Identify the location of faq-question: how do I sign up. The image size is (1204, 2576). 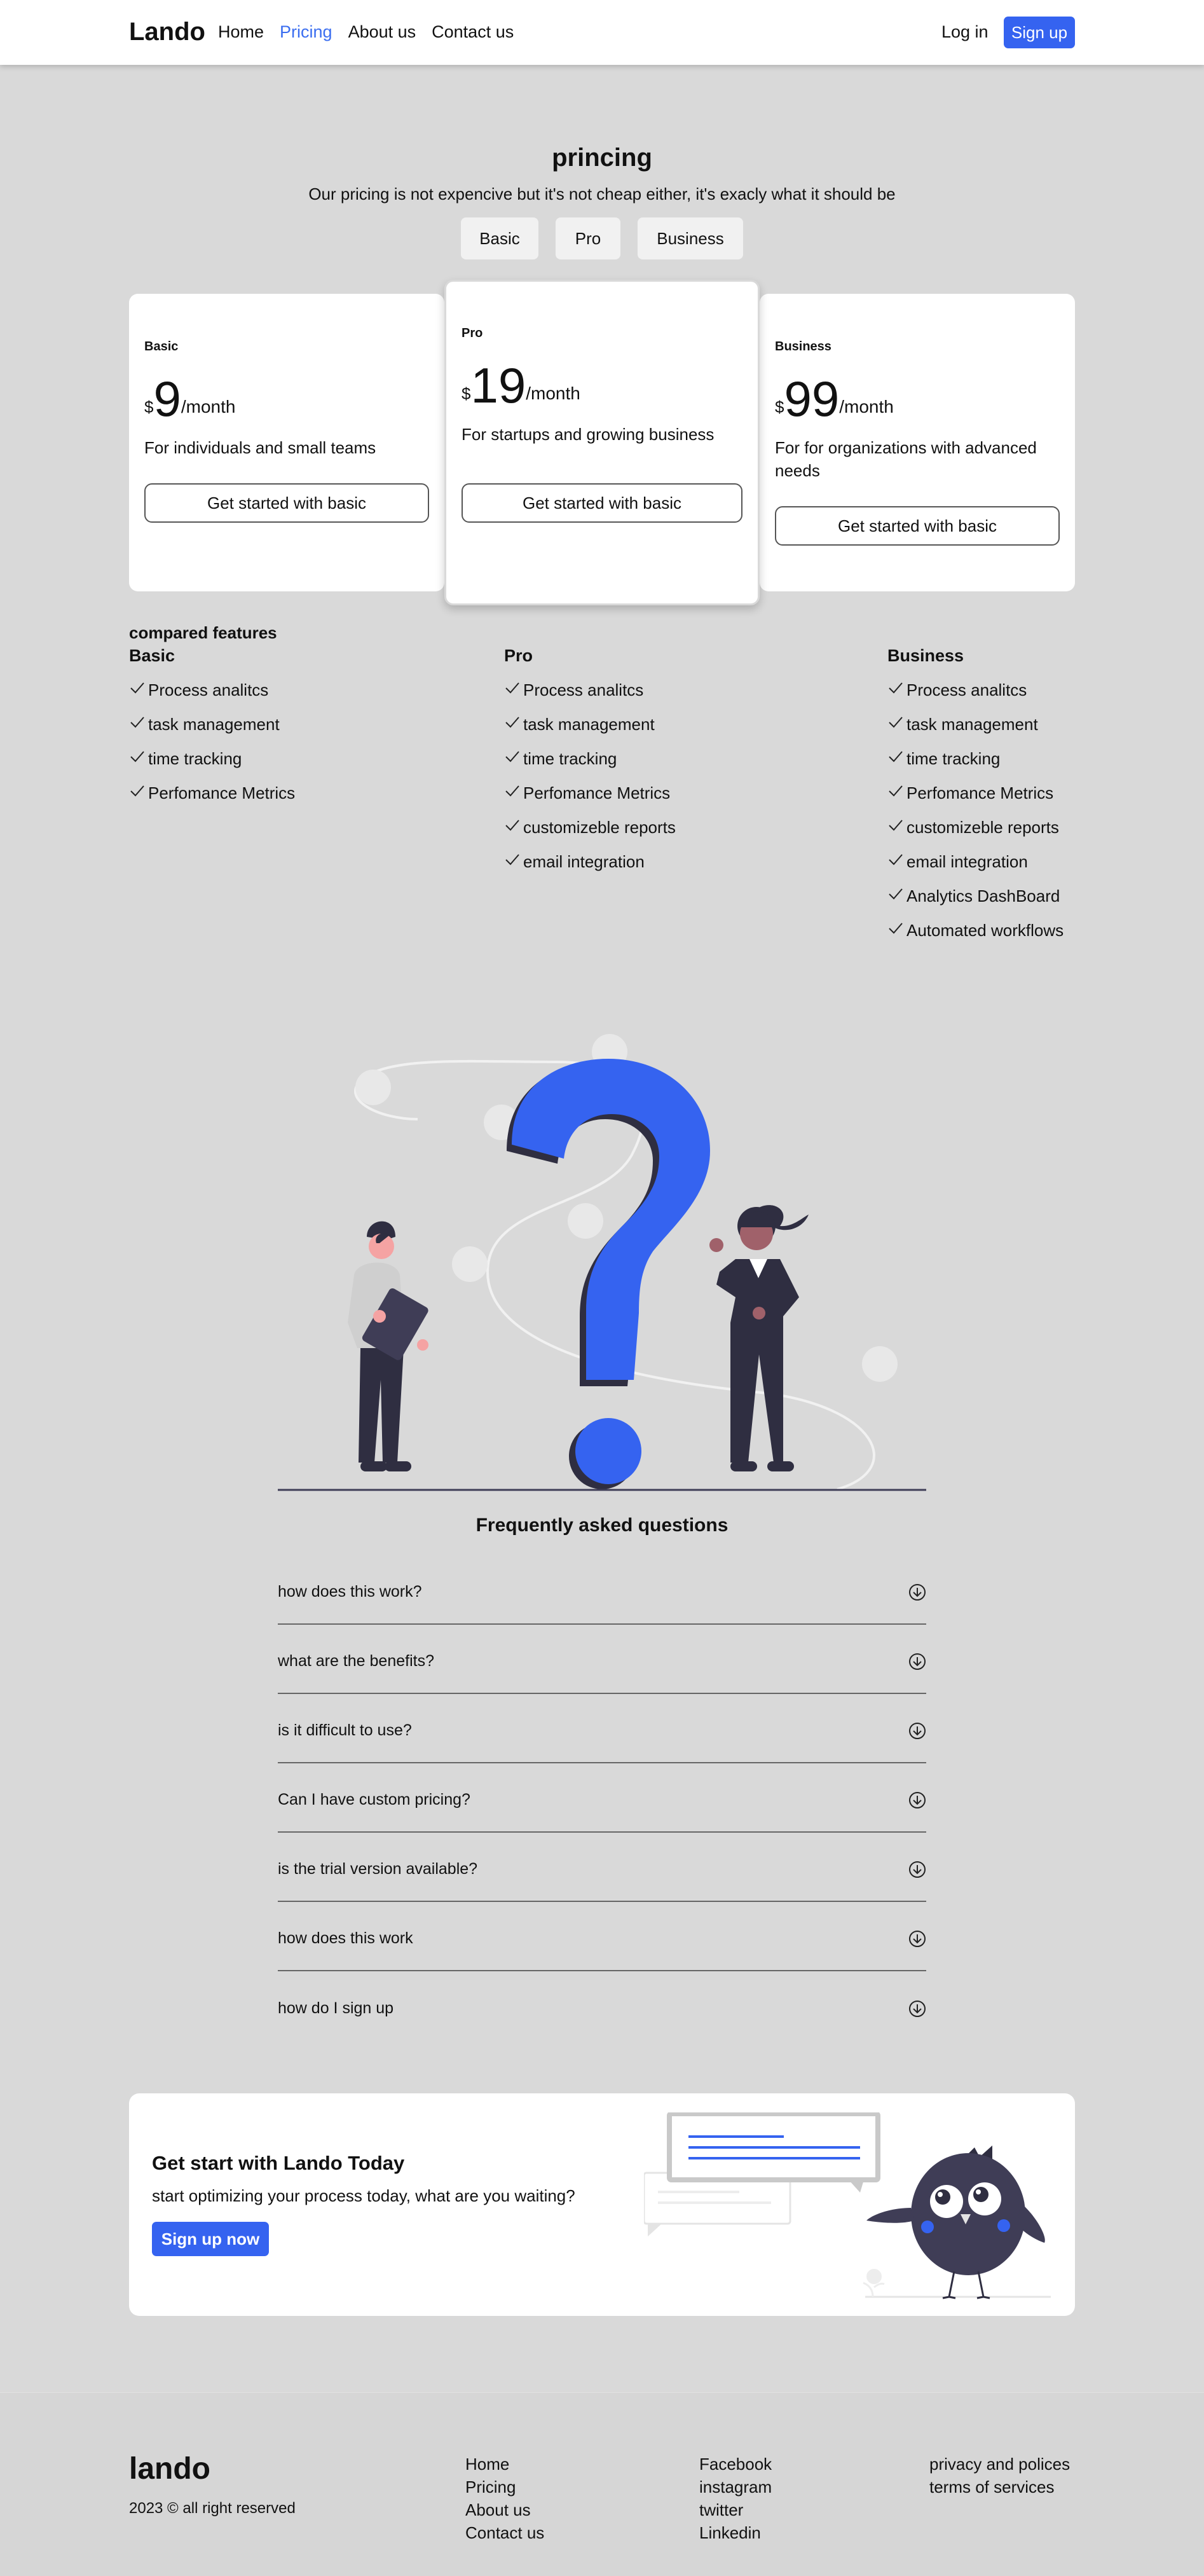
(336, 2008).